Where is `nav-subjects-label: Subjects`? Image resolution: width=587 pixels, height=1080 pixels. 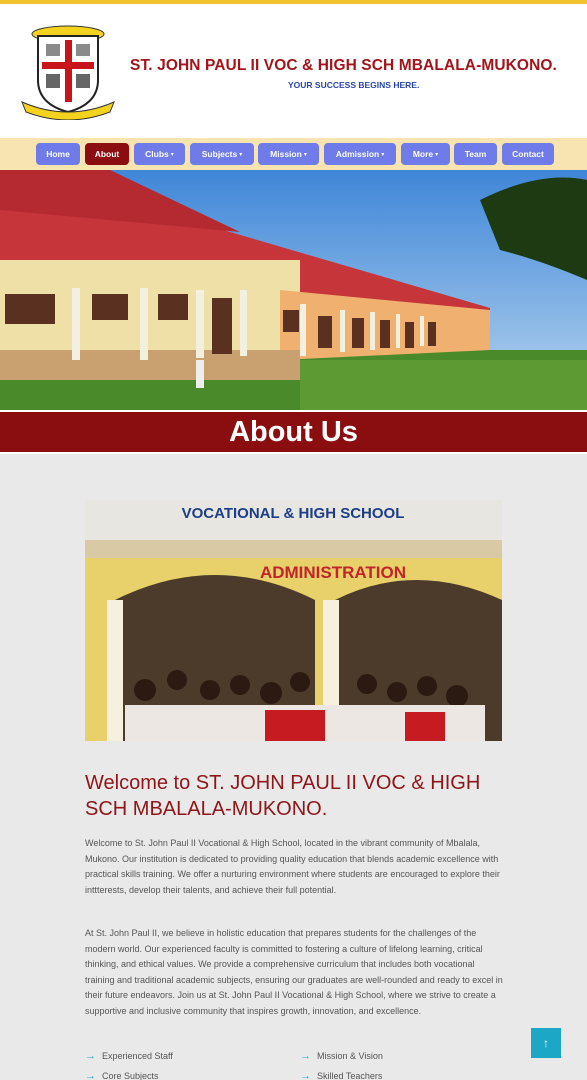 nav-subjects-label: Subjects is located at coordinates (219, 154).